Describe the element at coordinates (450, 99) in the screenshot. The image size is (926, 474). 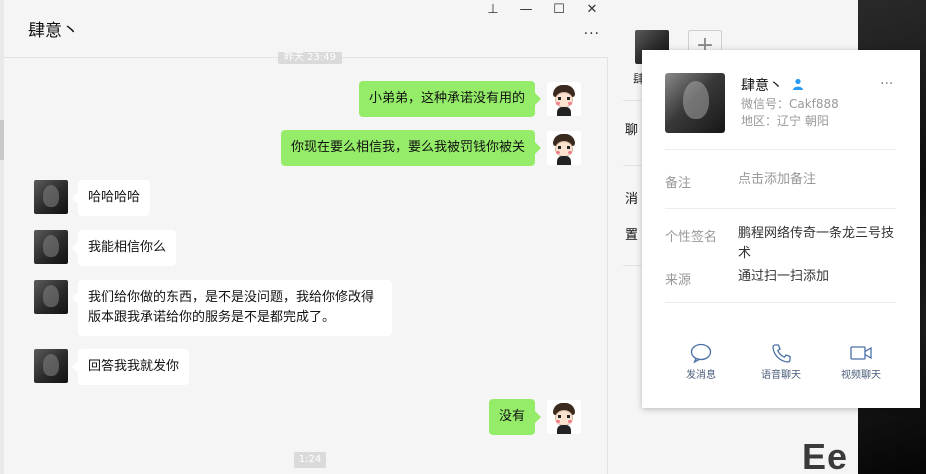
I see `message-bubble-outgoing: 小弟弟，这种承诺没有用的` at that location.